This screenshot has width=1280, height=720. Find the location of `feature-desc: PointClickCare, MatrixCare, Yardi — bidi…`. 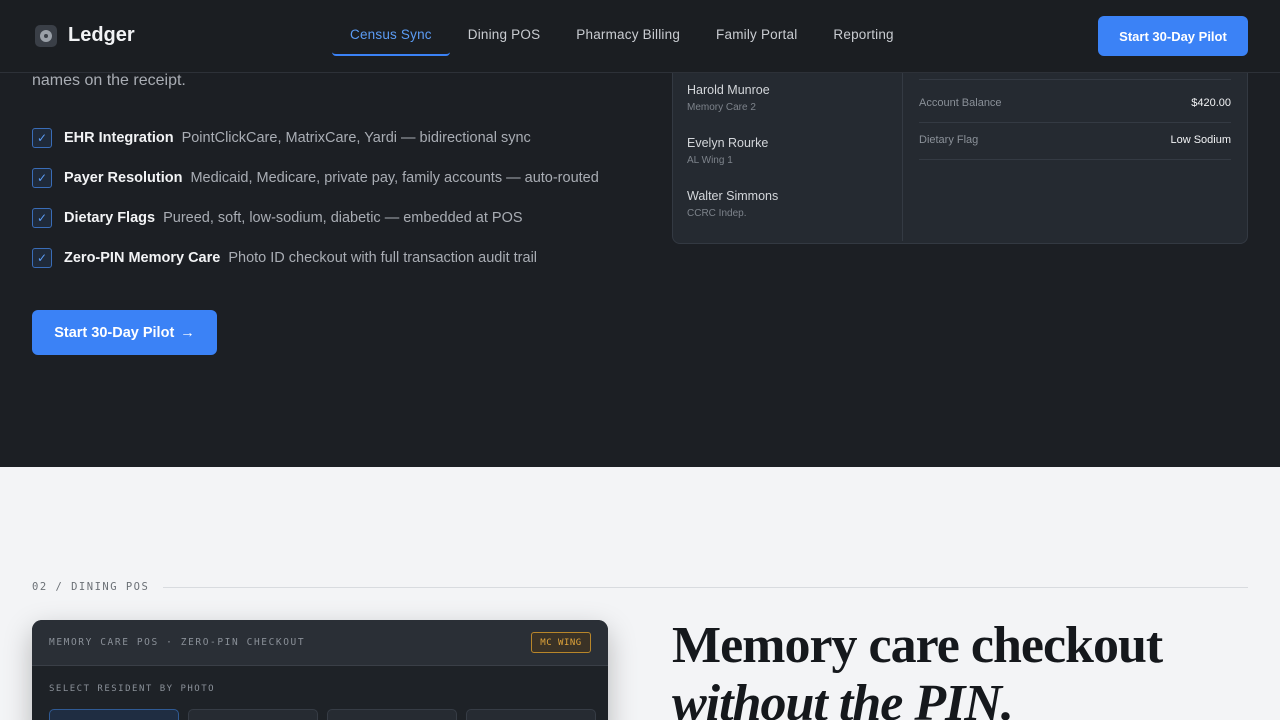

feature-desc: PointClickCare, MatrixCare, Yardi — bidi… is located at coordinates (356, 138).